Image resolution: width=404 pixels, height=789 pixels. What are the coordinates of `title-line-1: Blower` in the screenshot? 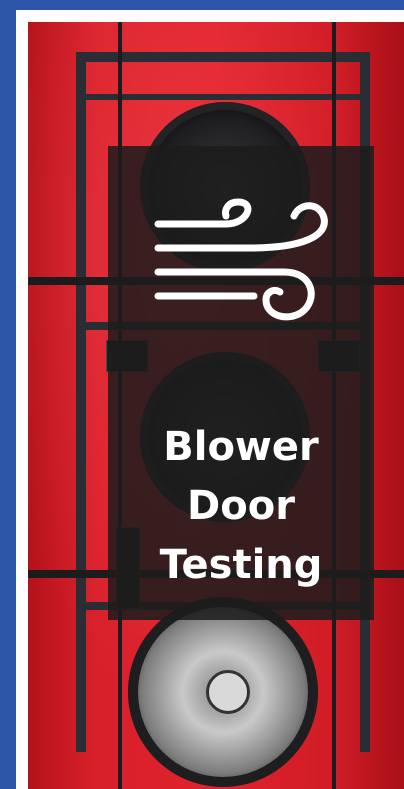 It's located at (241, 447).